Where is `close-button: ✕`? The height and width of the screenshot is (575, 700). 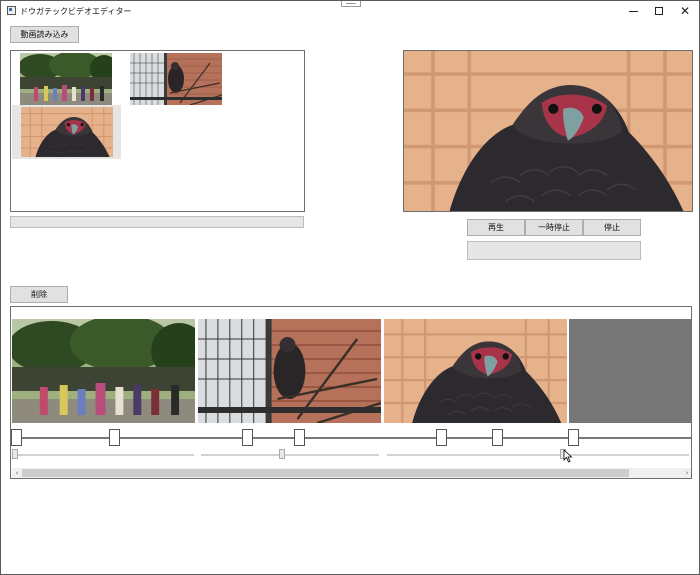 close-button: ✕ is located at coordinates (685, 11).